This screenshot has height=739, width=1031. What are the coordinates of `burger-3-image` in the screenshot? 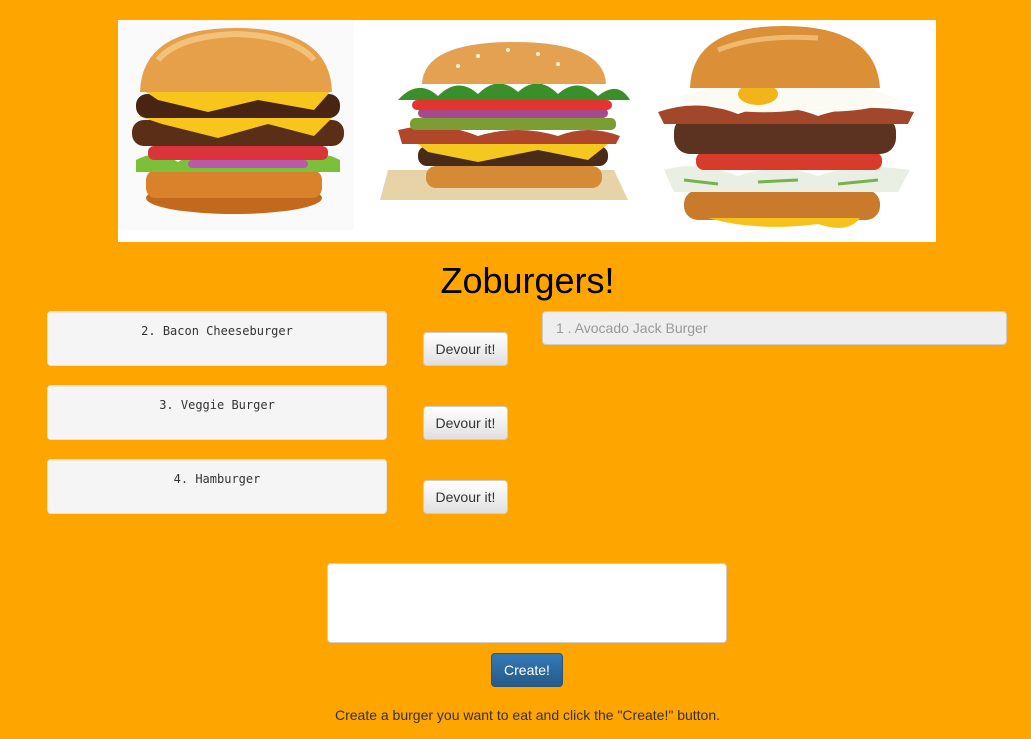 It's located at (786, 127).